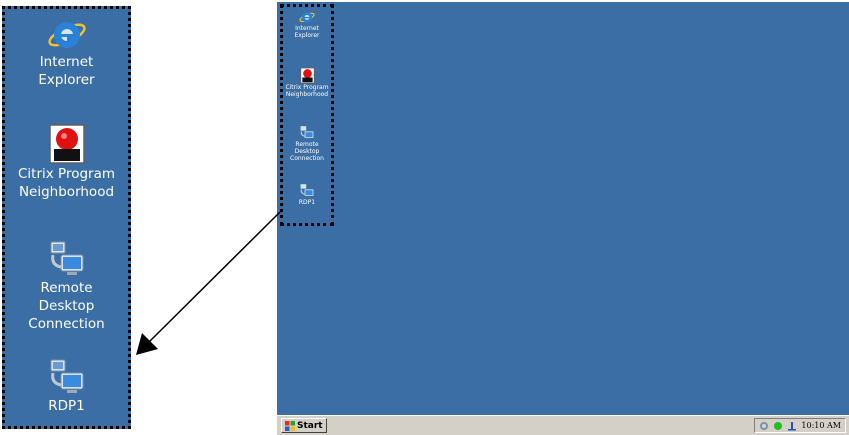 The height and width of the screenshot is (435, 849). What do you see at coordinates (800, 425) in the screenshot?
I see `system-tray: 10:10 AM` at bounding box center [800, 425].